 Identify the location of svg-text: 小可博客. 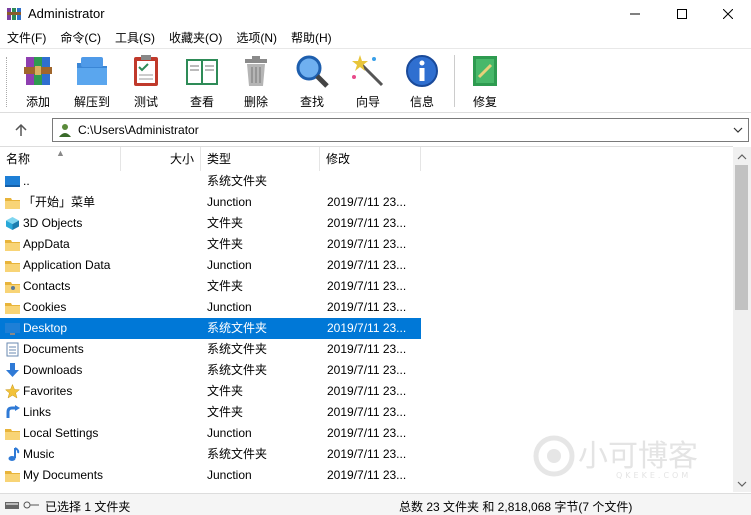
(638, 456).